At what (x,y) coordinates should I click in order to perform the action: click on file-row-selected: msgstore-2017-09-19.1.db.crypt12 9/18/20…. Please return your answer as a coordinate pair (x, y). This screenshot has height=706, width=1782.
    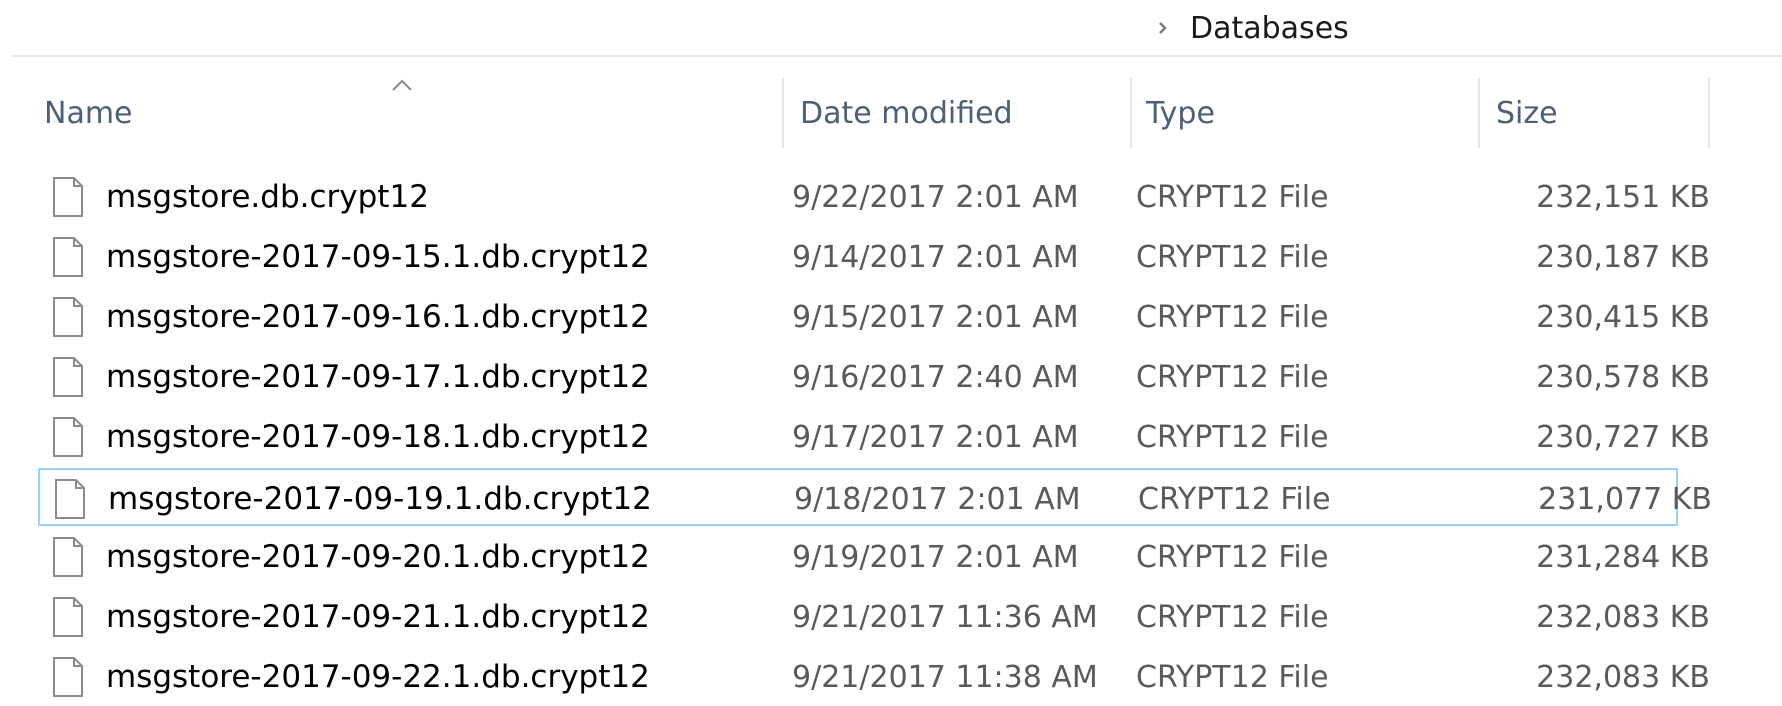
    Looking at the image, I should click on (875, 497).